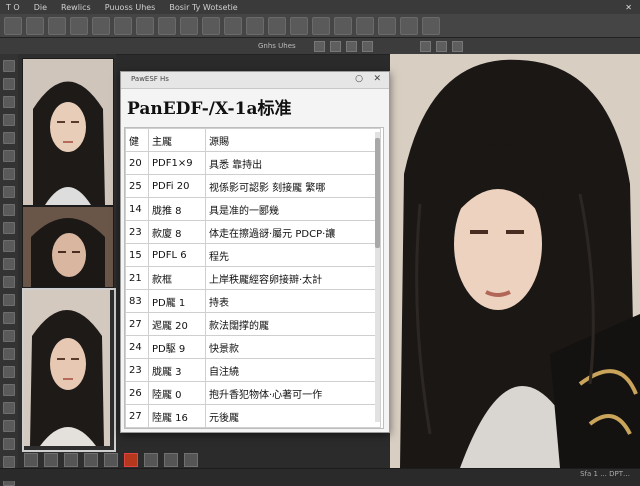  I want to click on column-header: 主龎, so click(177, 140).